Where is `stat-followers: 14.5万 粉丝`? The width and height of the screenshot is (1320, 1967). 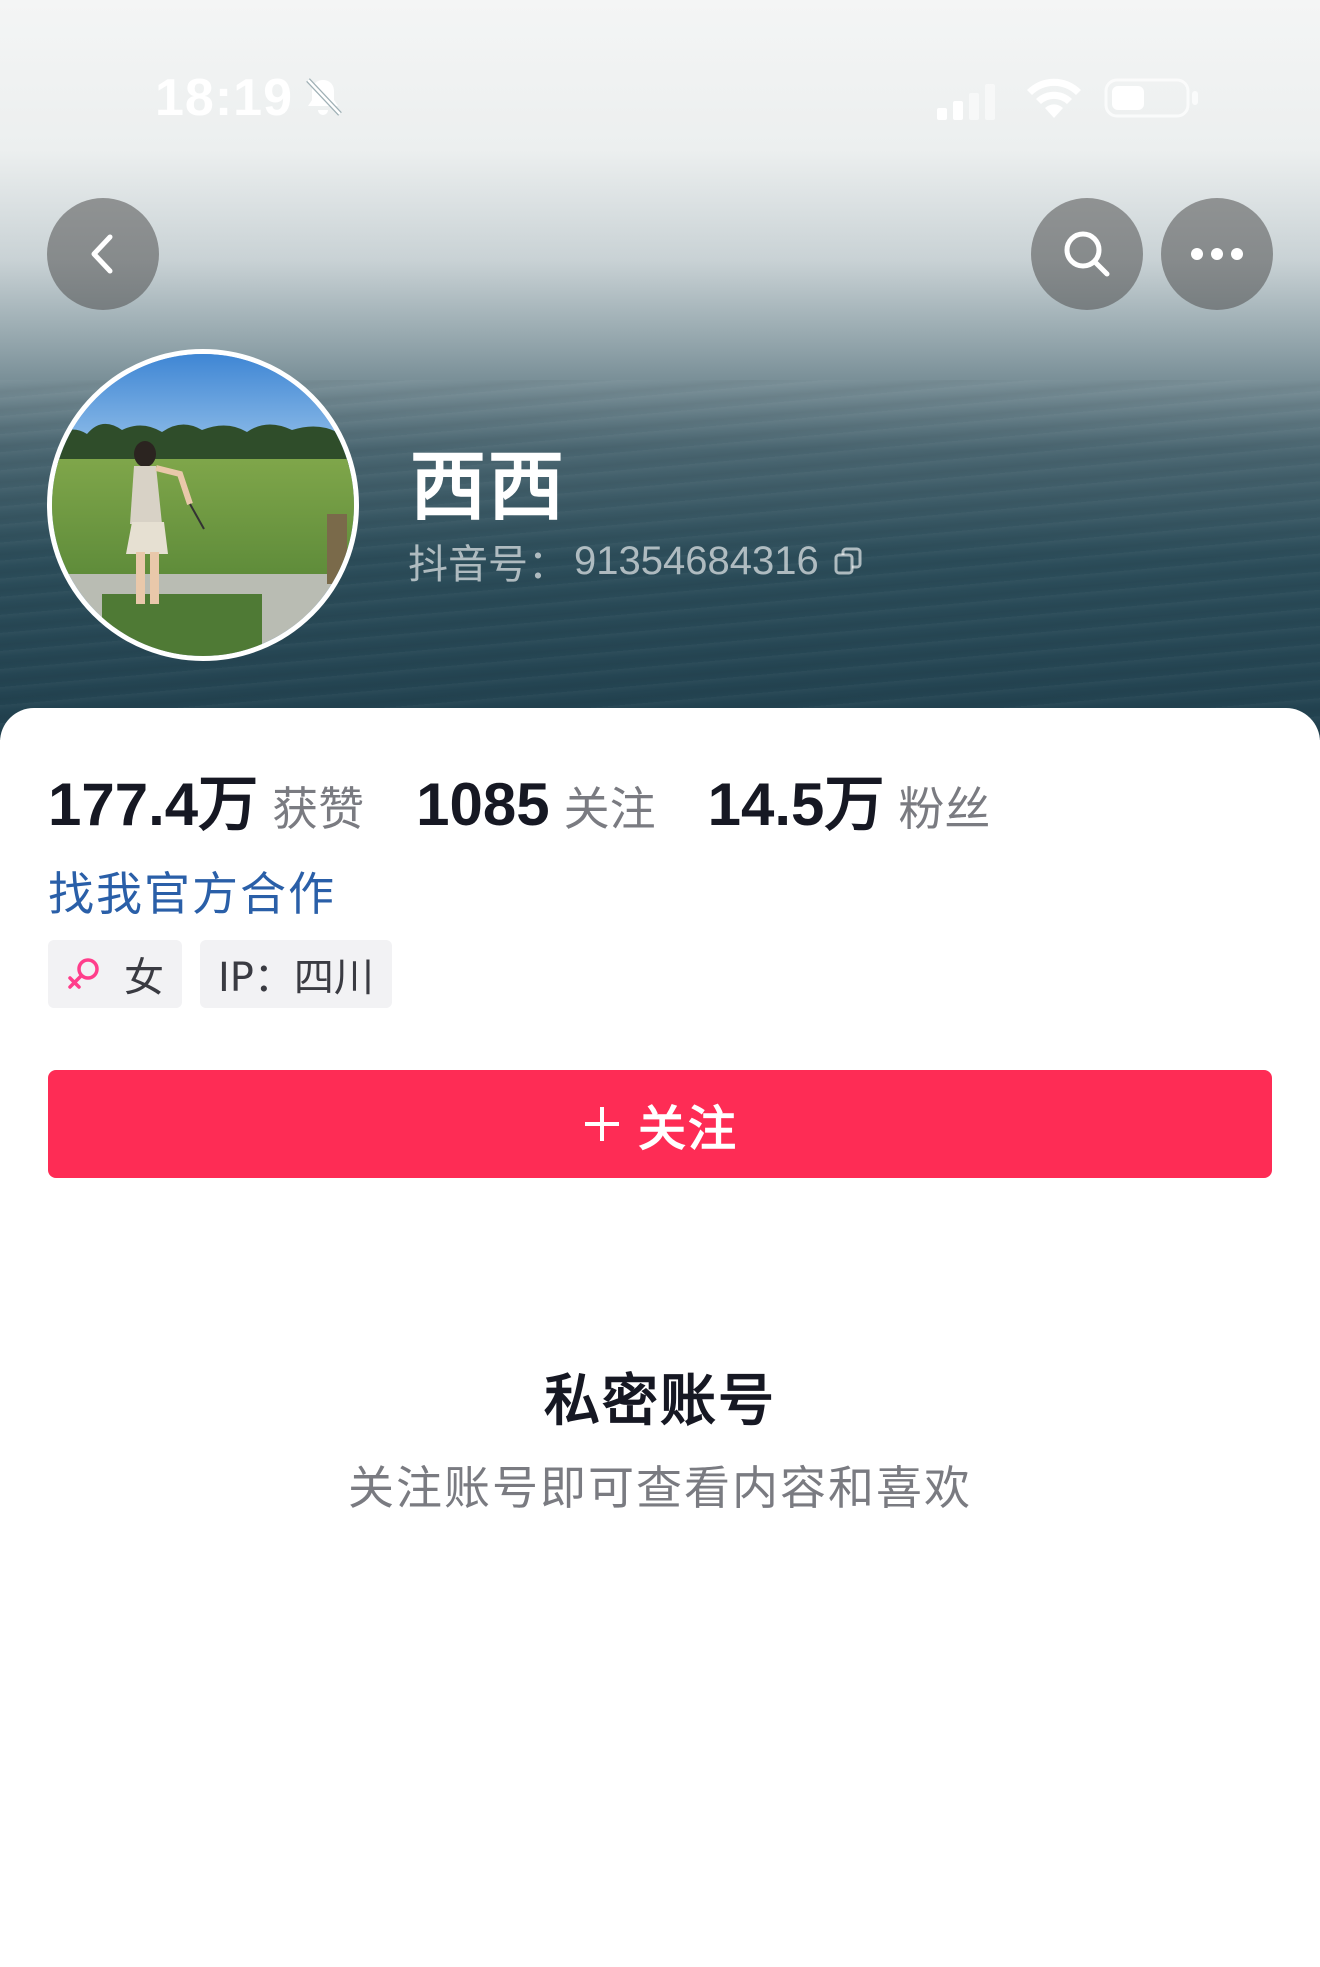
stat-followers: 14.5万 粉丝 is located at coordinates (849, 799).